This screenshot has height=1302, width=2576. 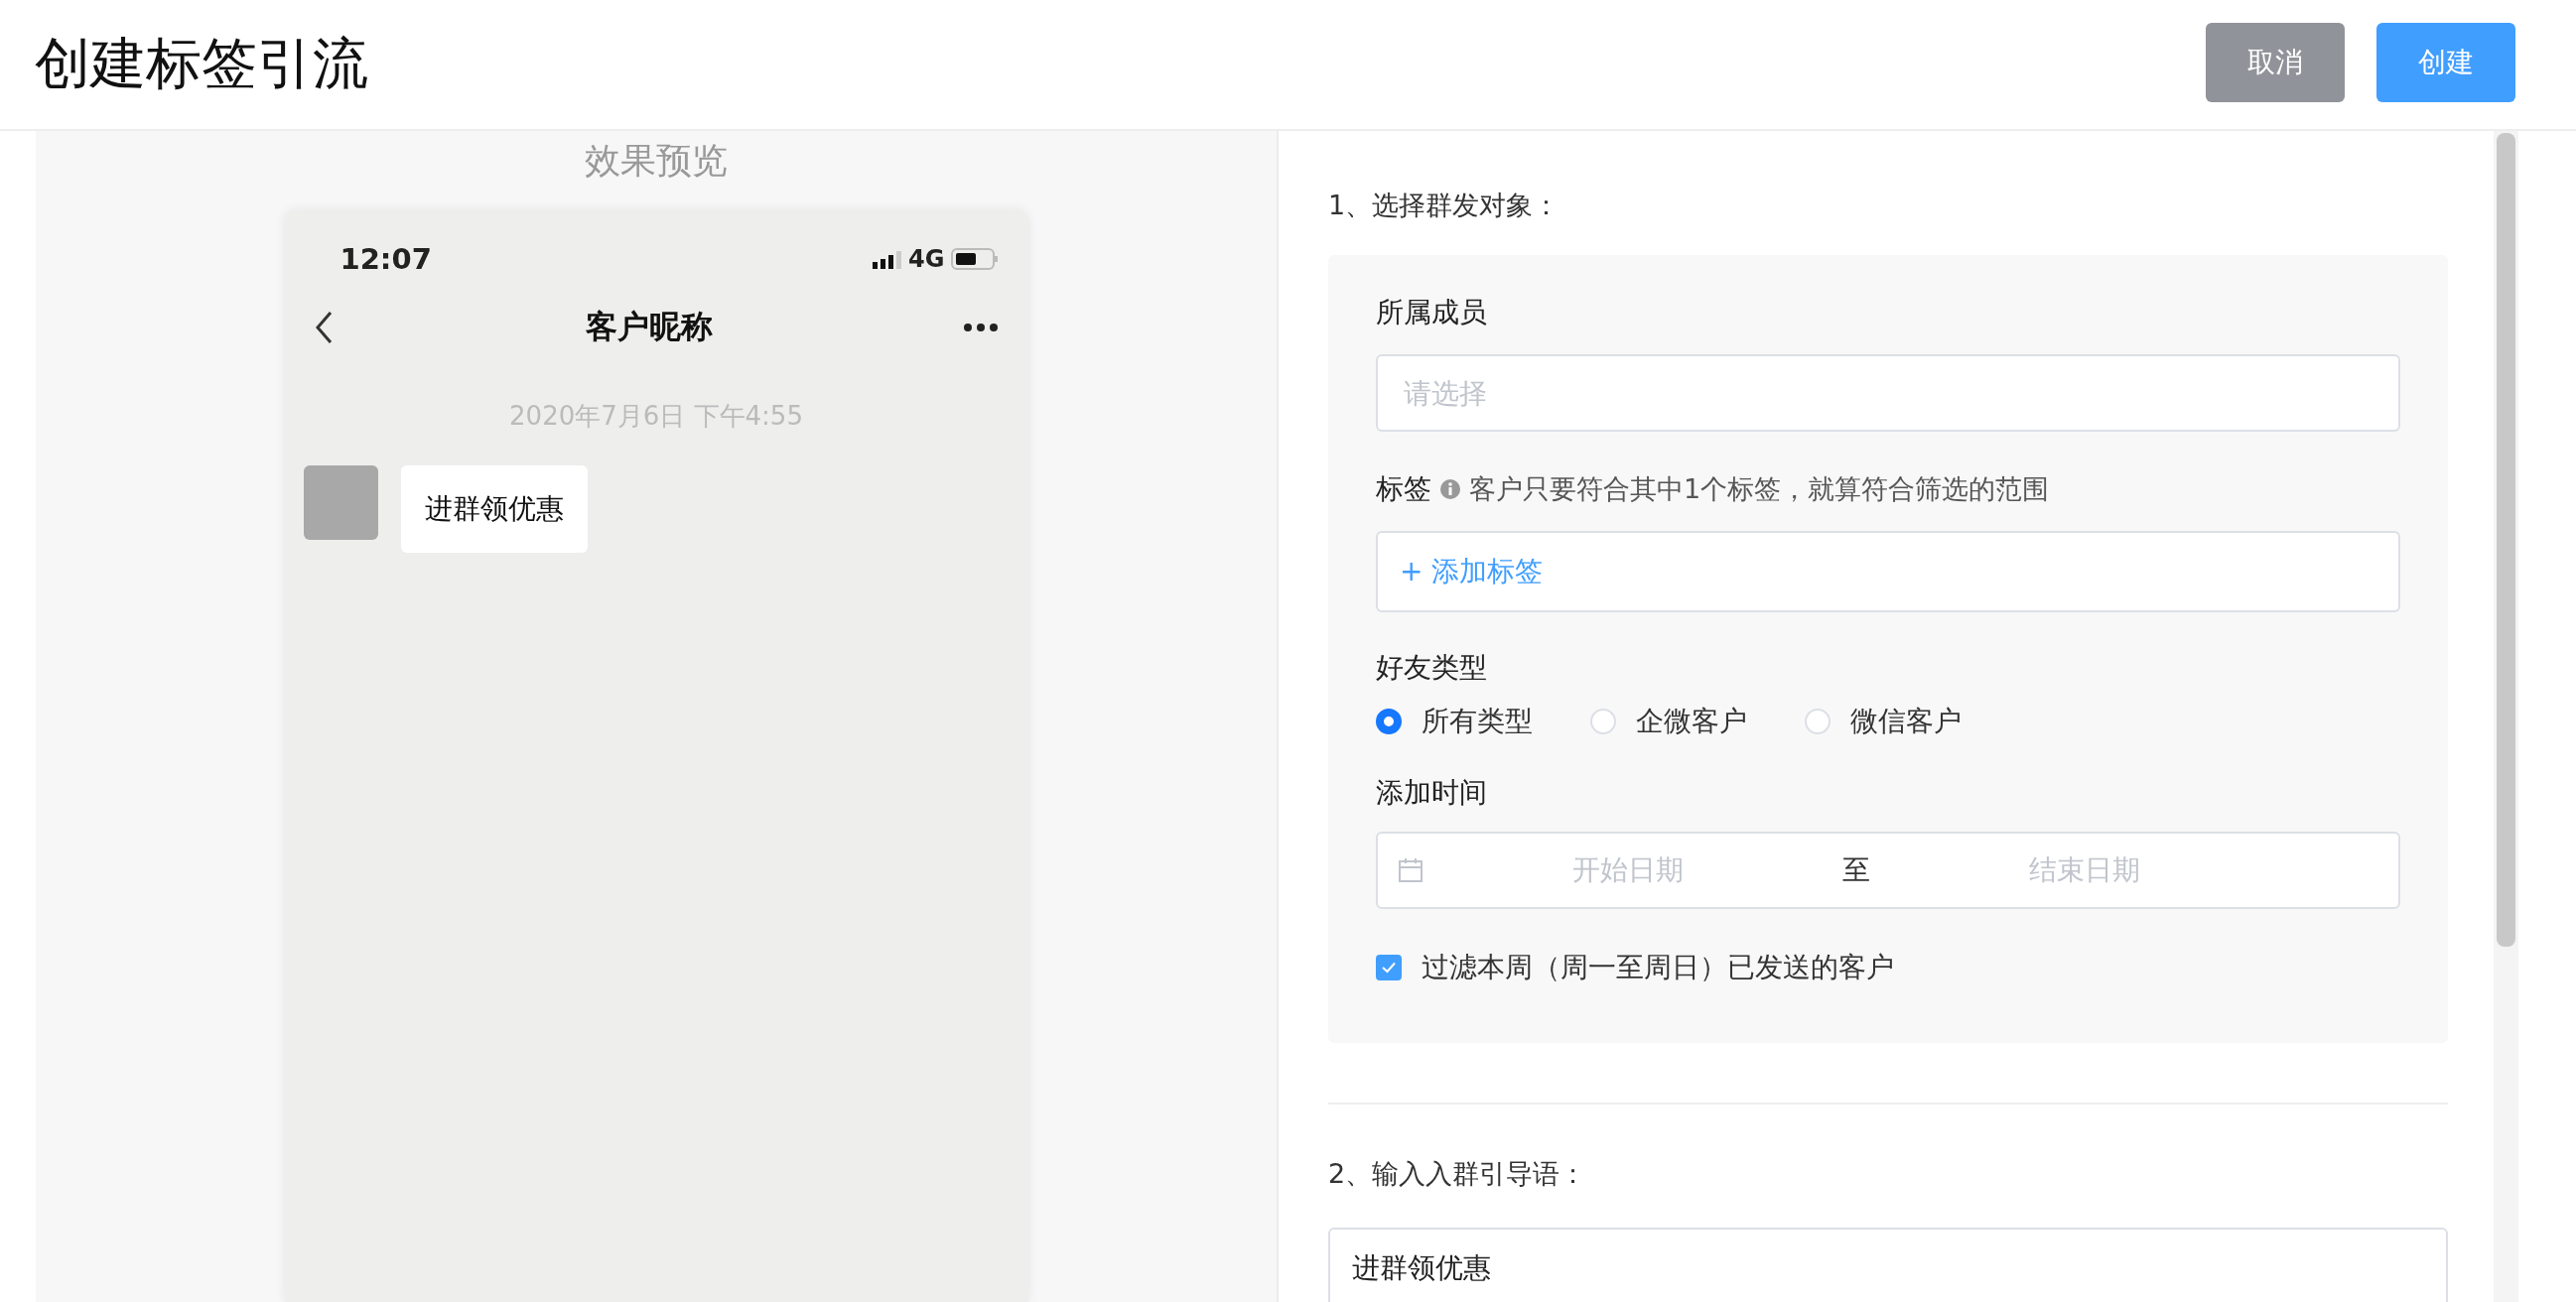 I want to click on info-icon, so click(x=1450, y=489).